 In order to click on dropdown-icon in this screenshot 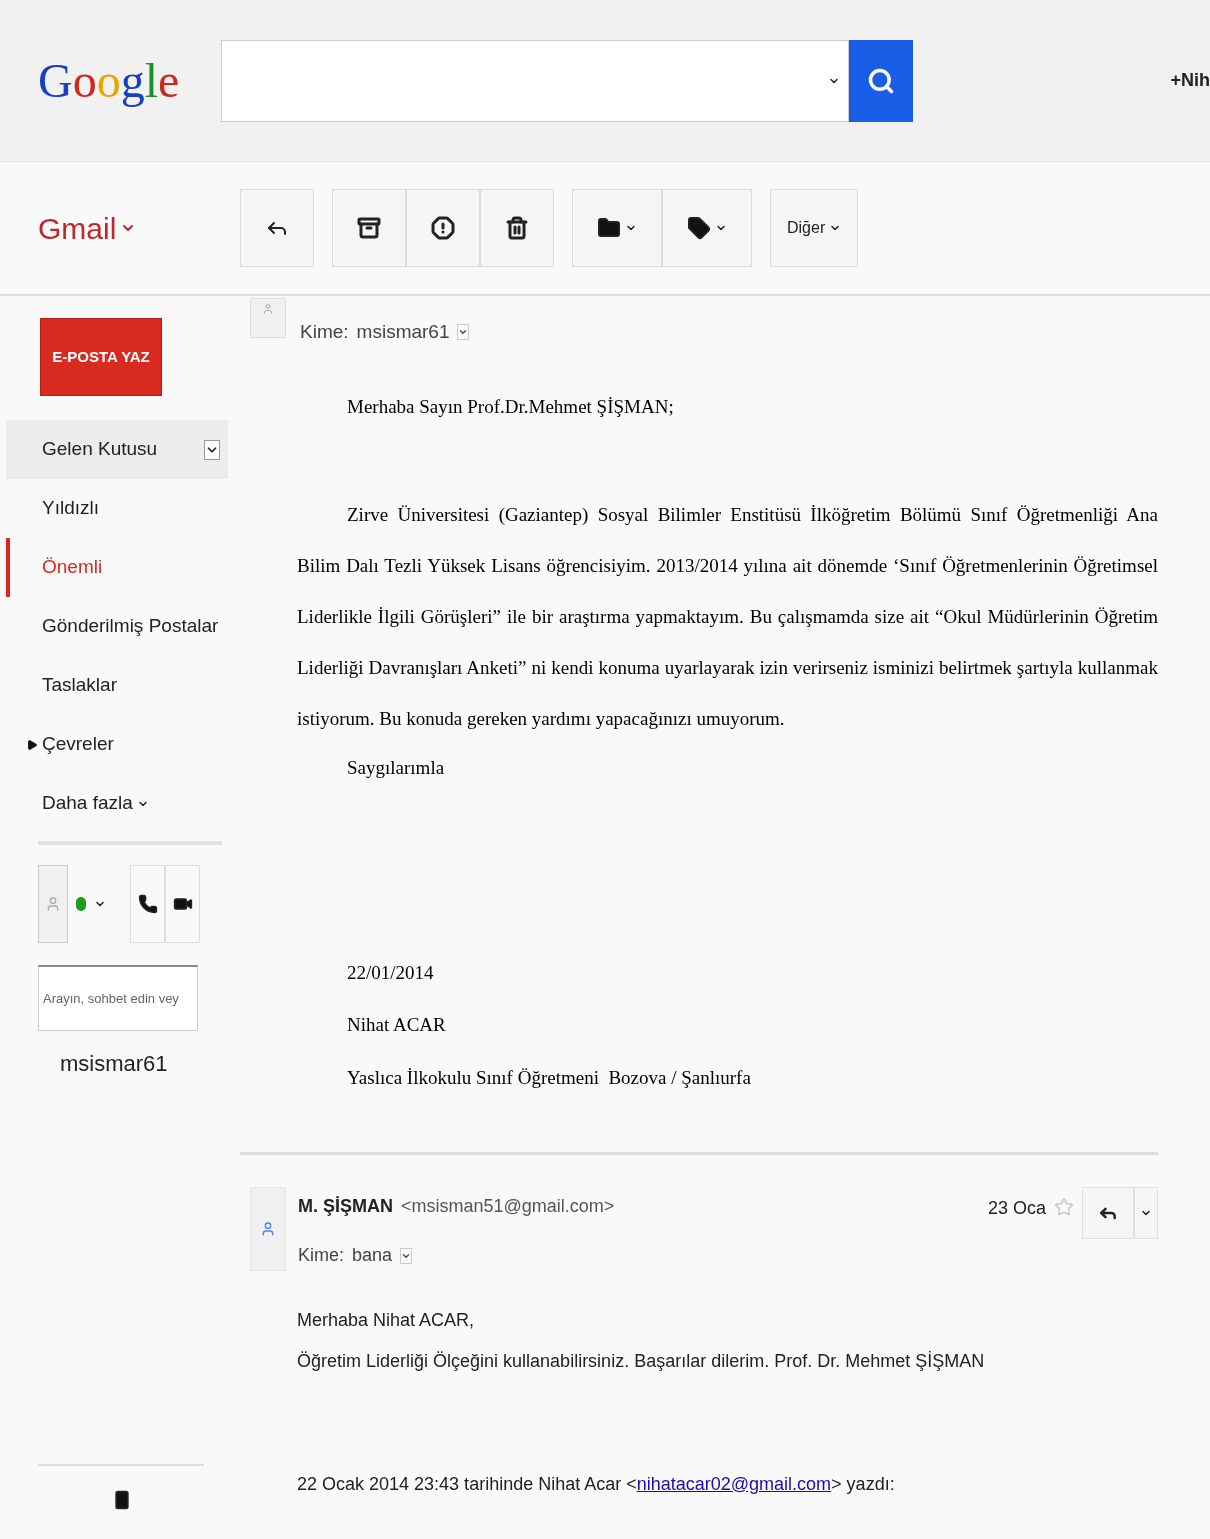, I will do `click(212, 449)`.